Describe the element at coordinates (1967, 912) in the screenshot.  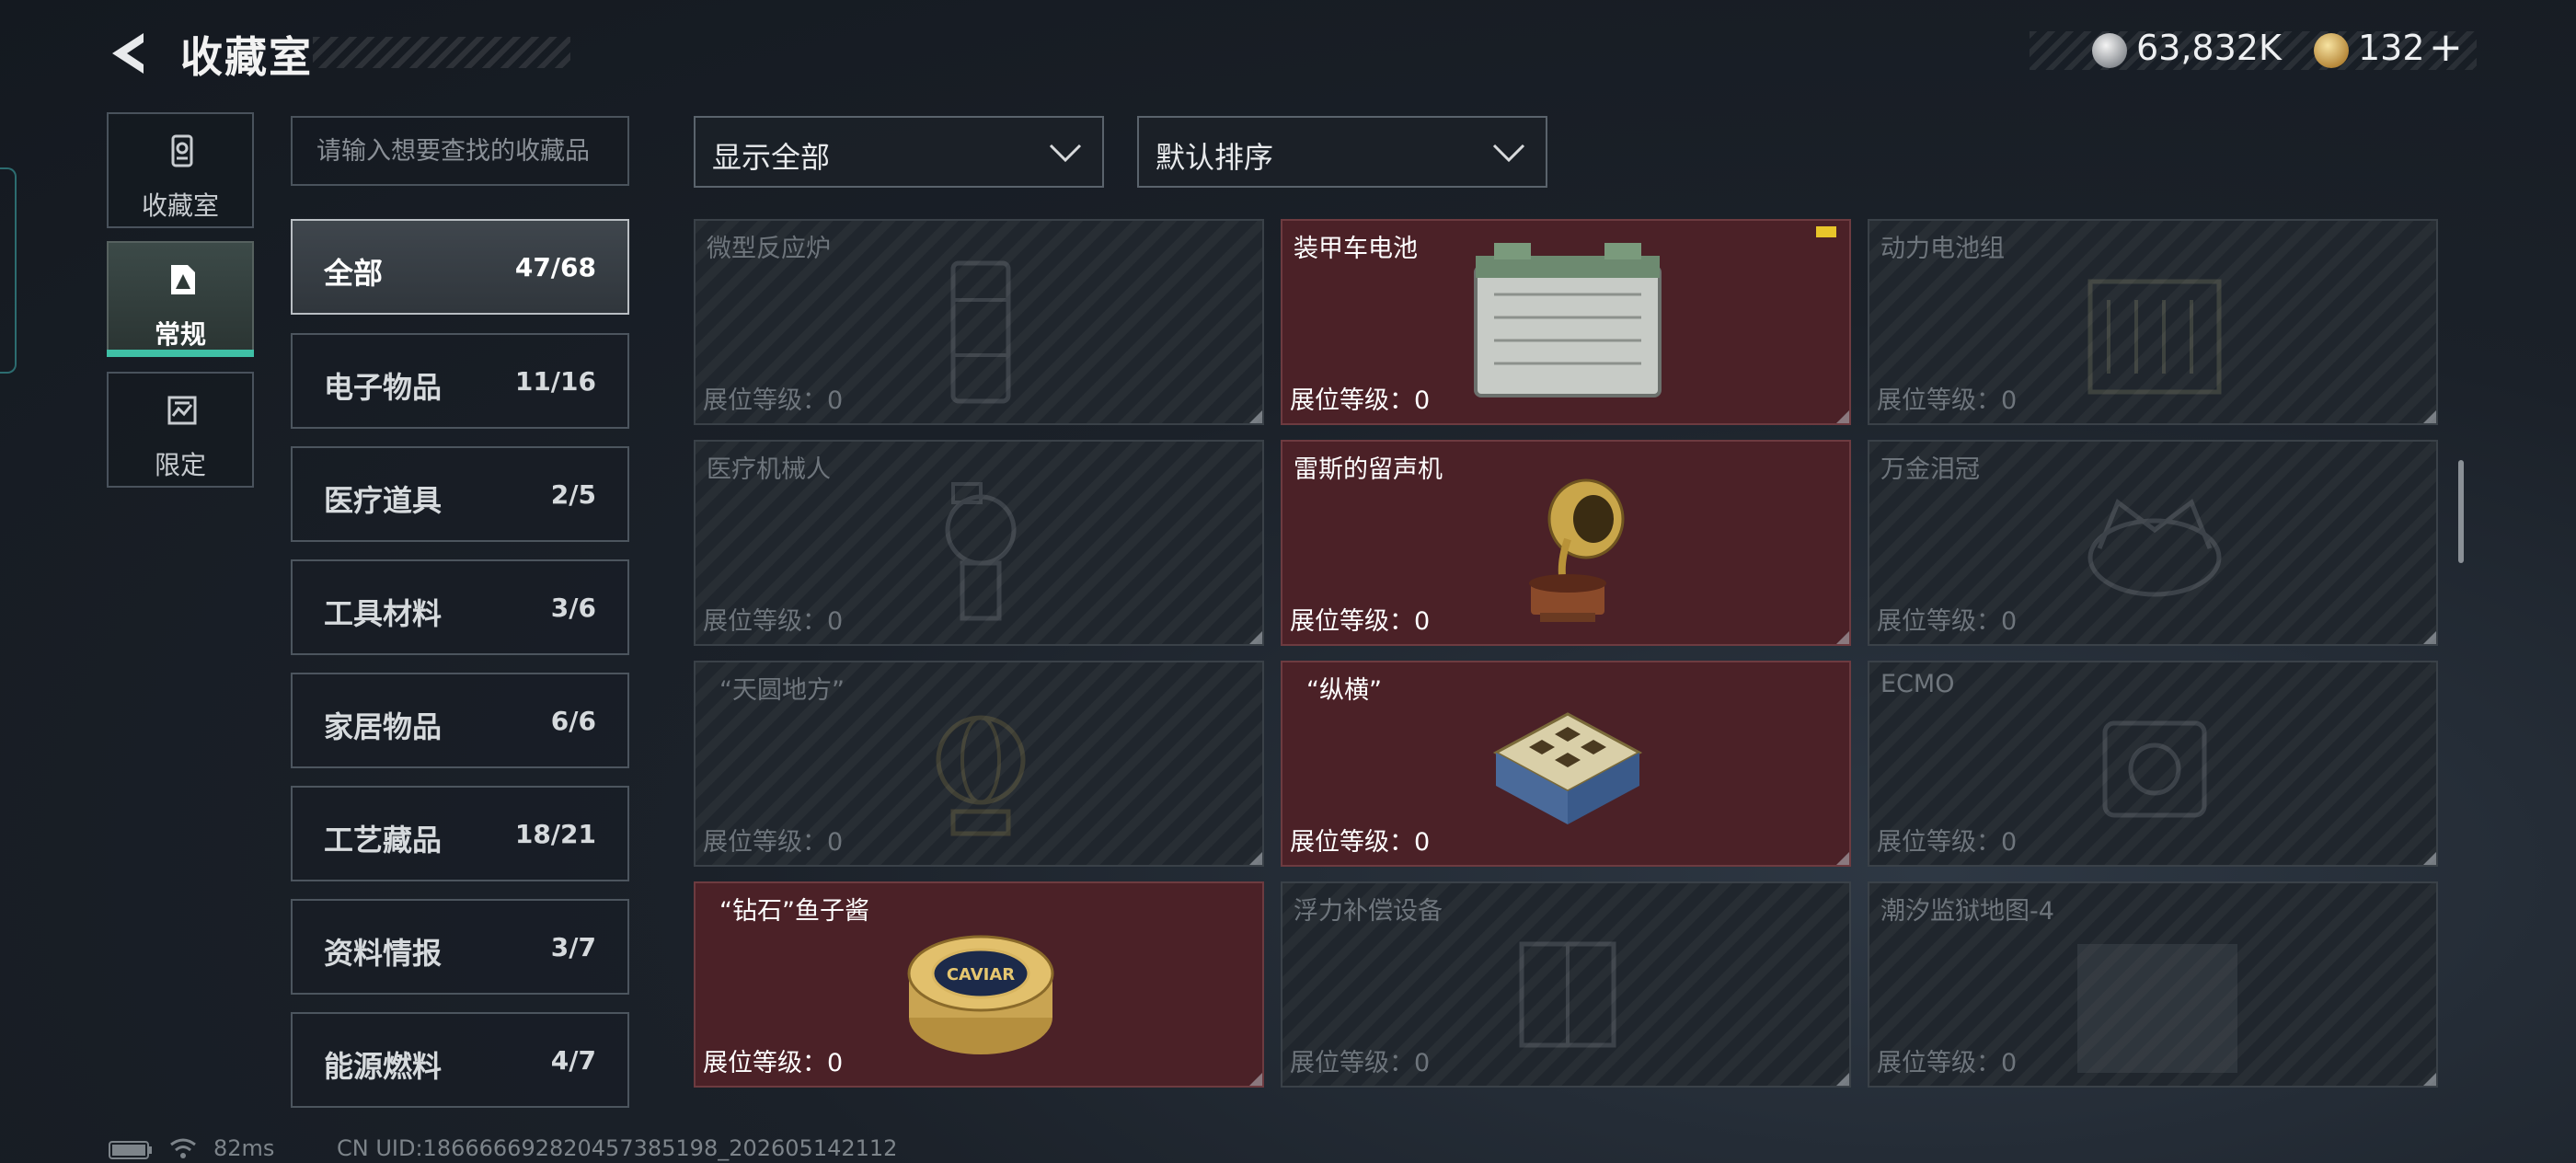
I see `item-name: 潮汐监狱地图-4` at that location.